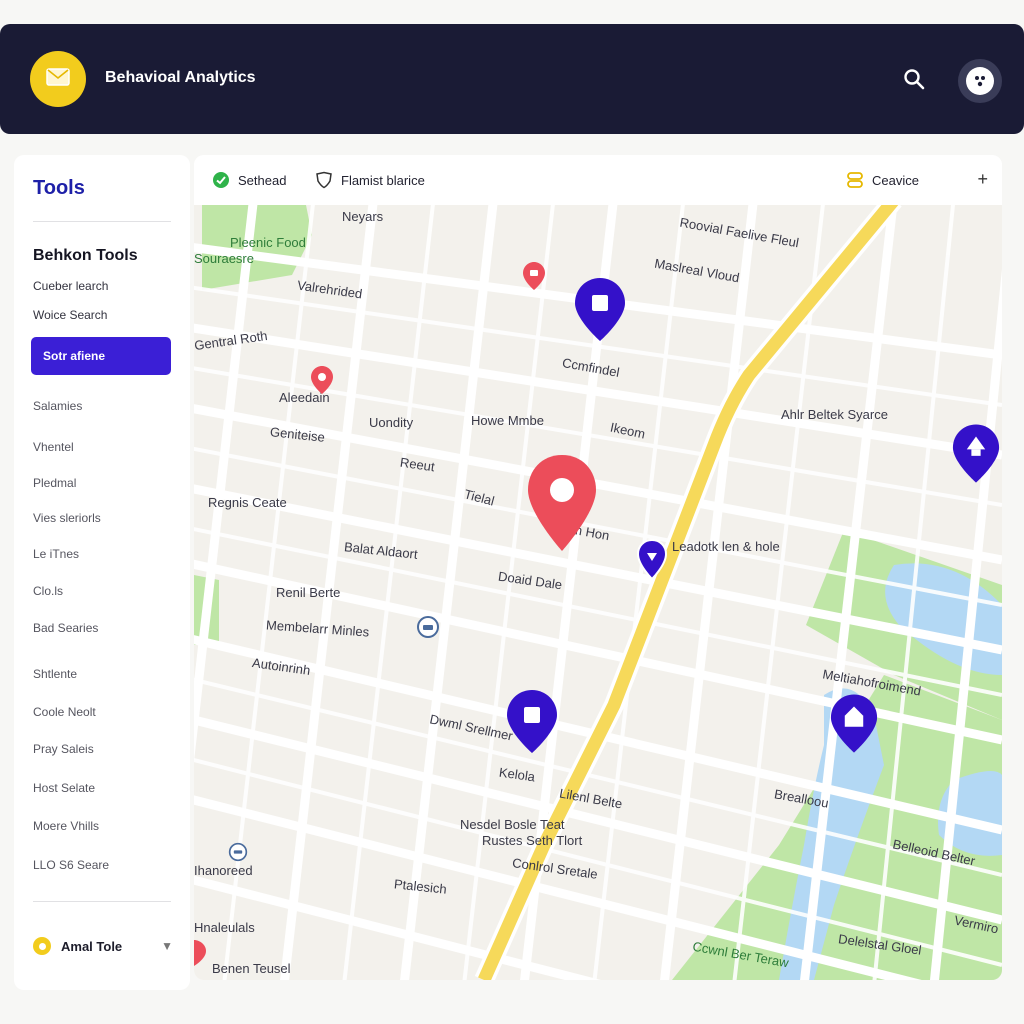 This screenshot has height=1024, width=1024. I want to click on toolbar-item-sethead: Sethead, so click(249, 180).